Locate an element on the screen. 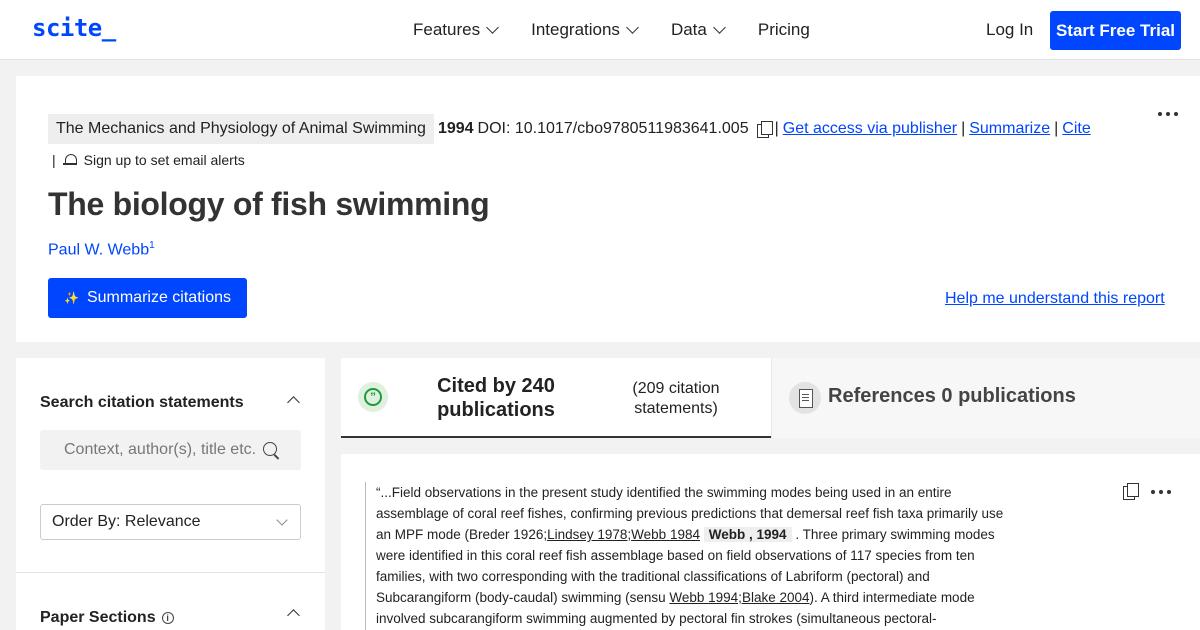 This screenshot has height=630, width=1200. summarize-citations-button: ✨ Summarize citations is located at coordinates (147, 298).